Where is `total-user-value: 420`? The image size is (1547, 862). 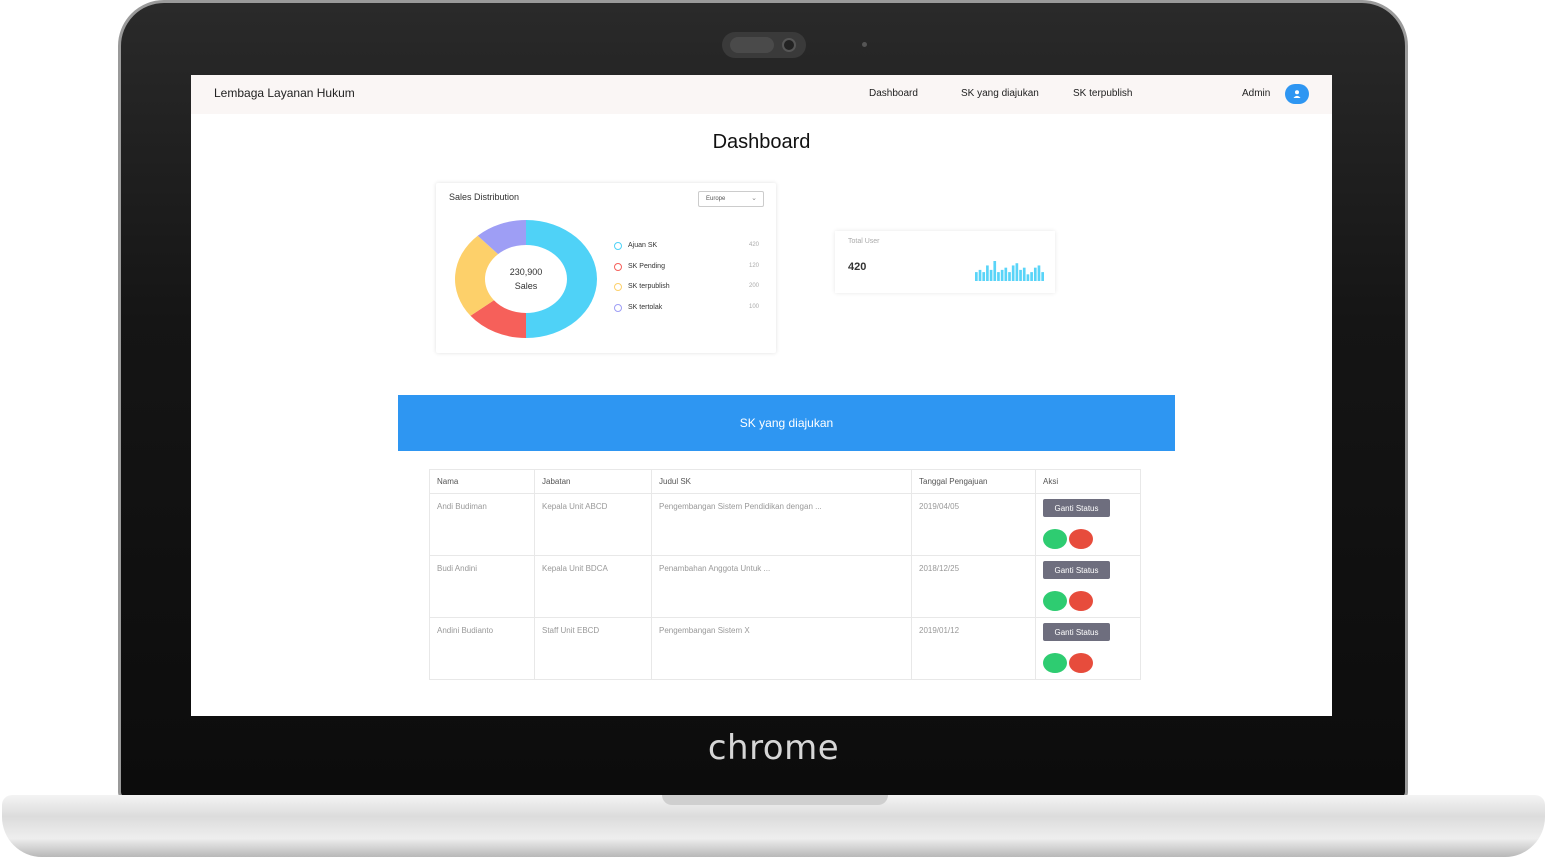 total-user-value: 420 is located at coordinates (857, 267).